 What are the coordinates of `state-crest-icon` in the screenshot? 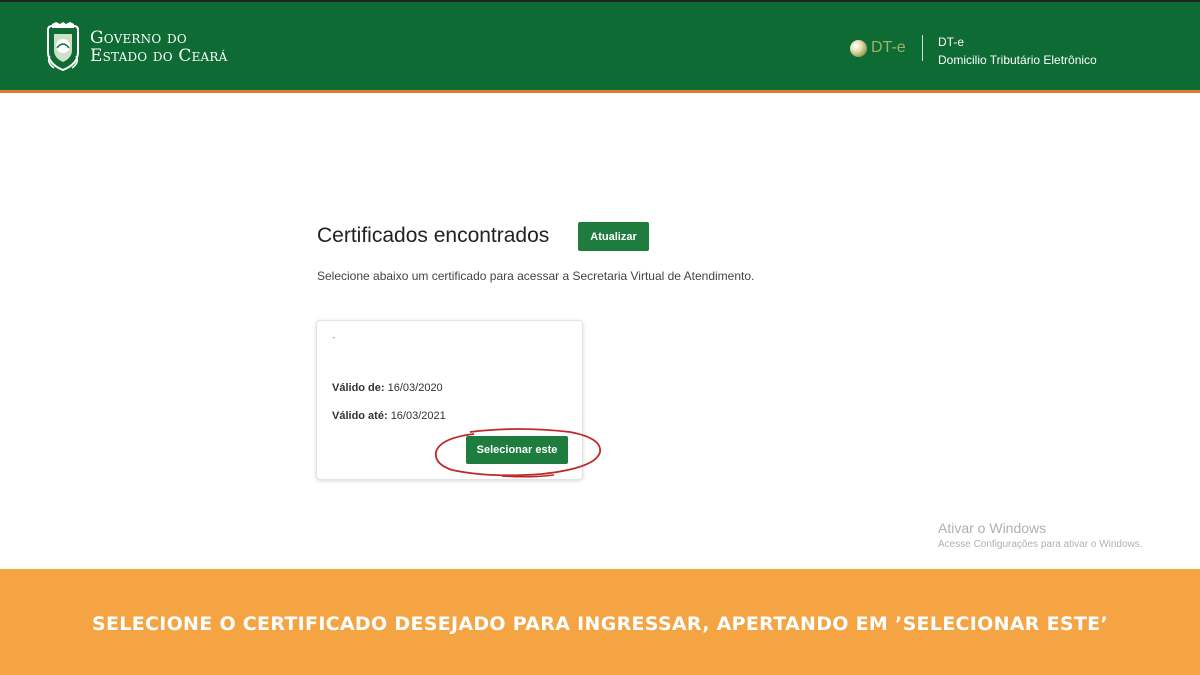 It's located at (63, 47).